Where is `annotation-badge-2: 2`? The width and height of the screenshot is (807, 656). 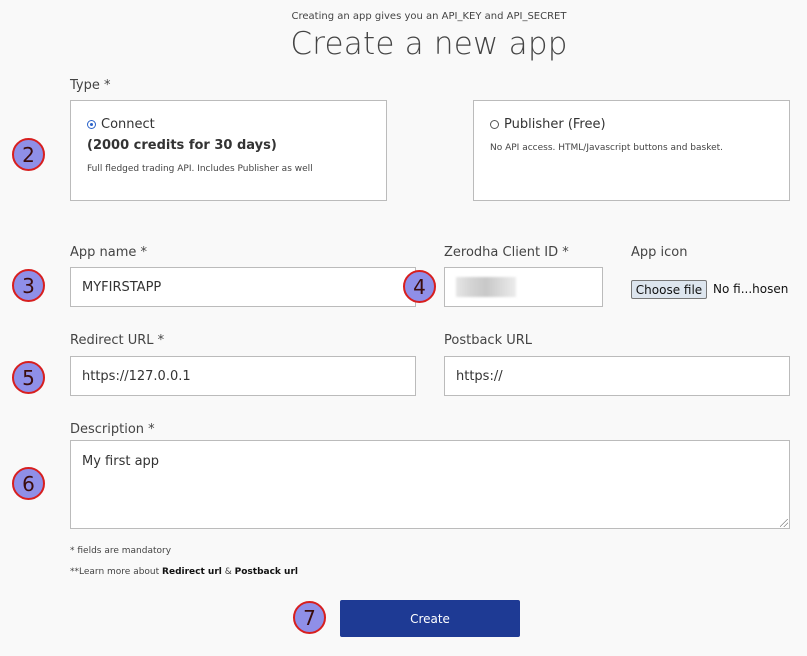 annotation-badge-2: 2 is located at coordinates (28, 154).